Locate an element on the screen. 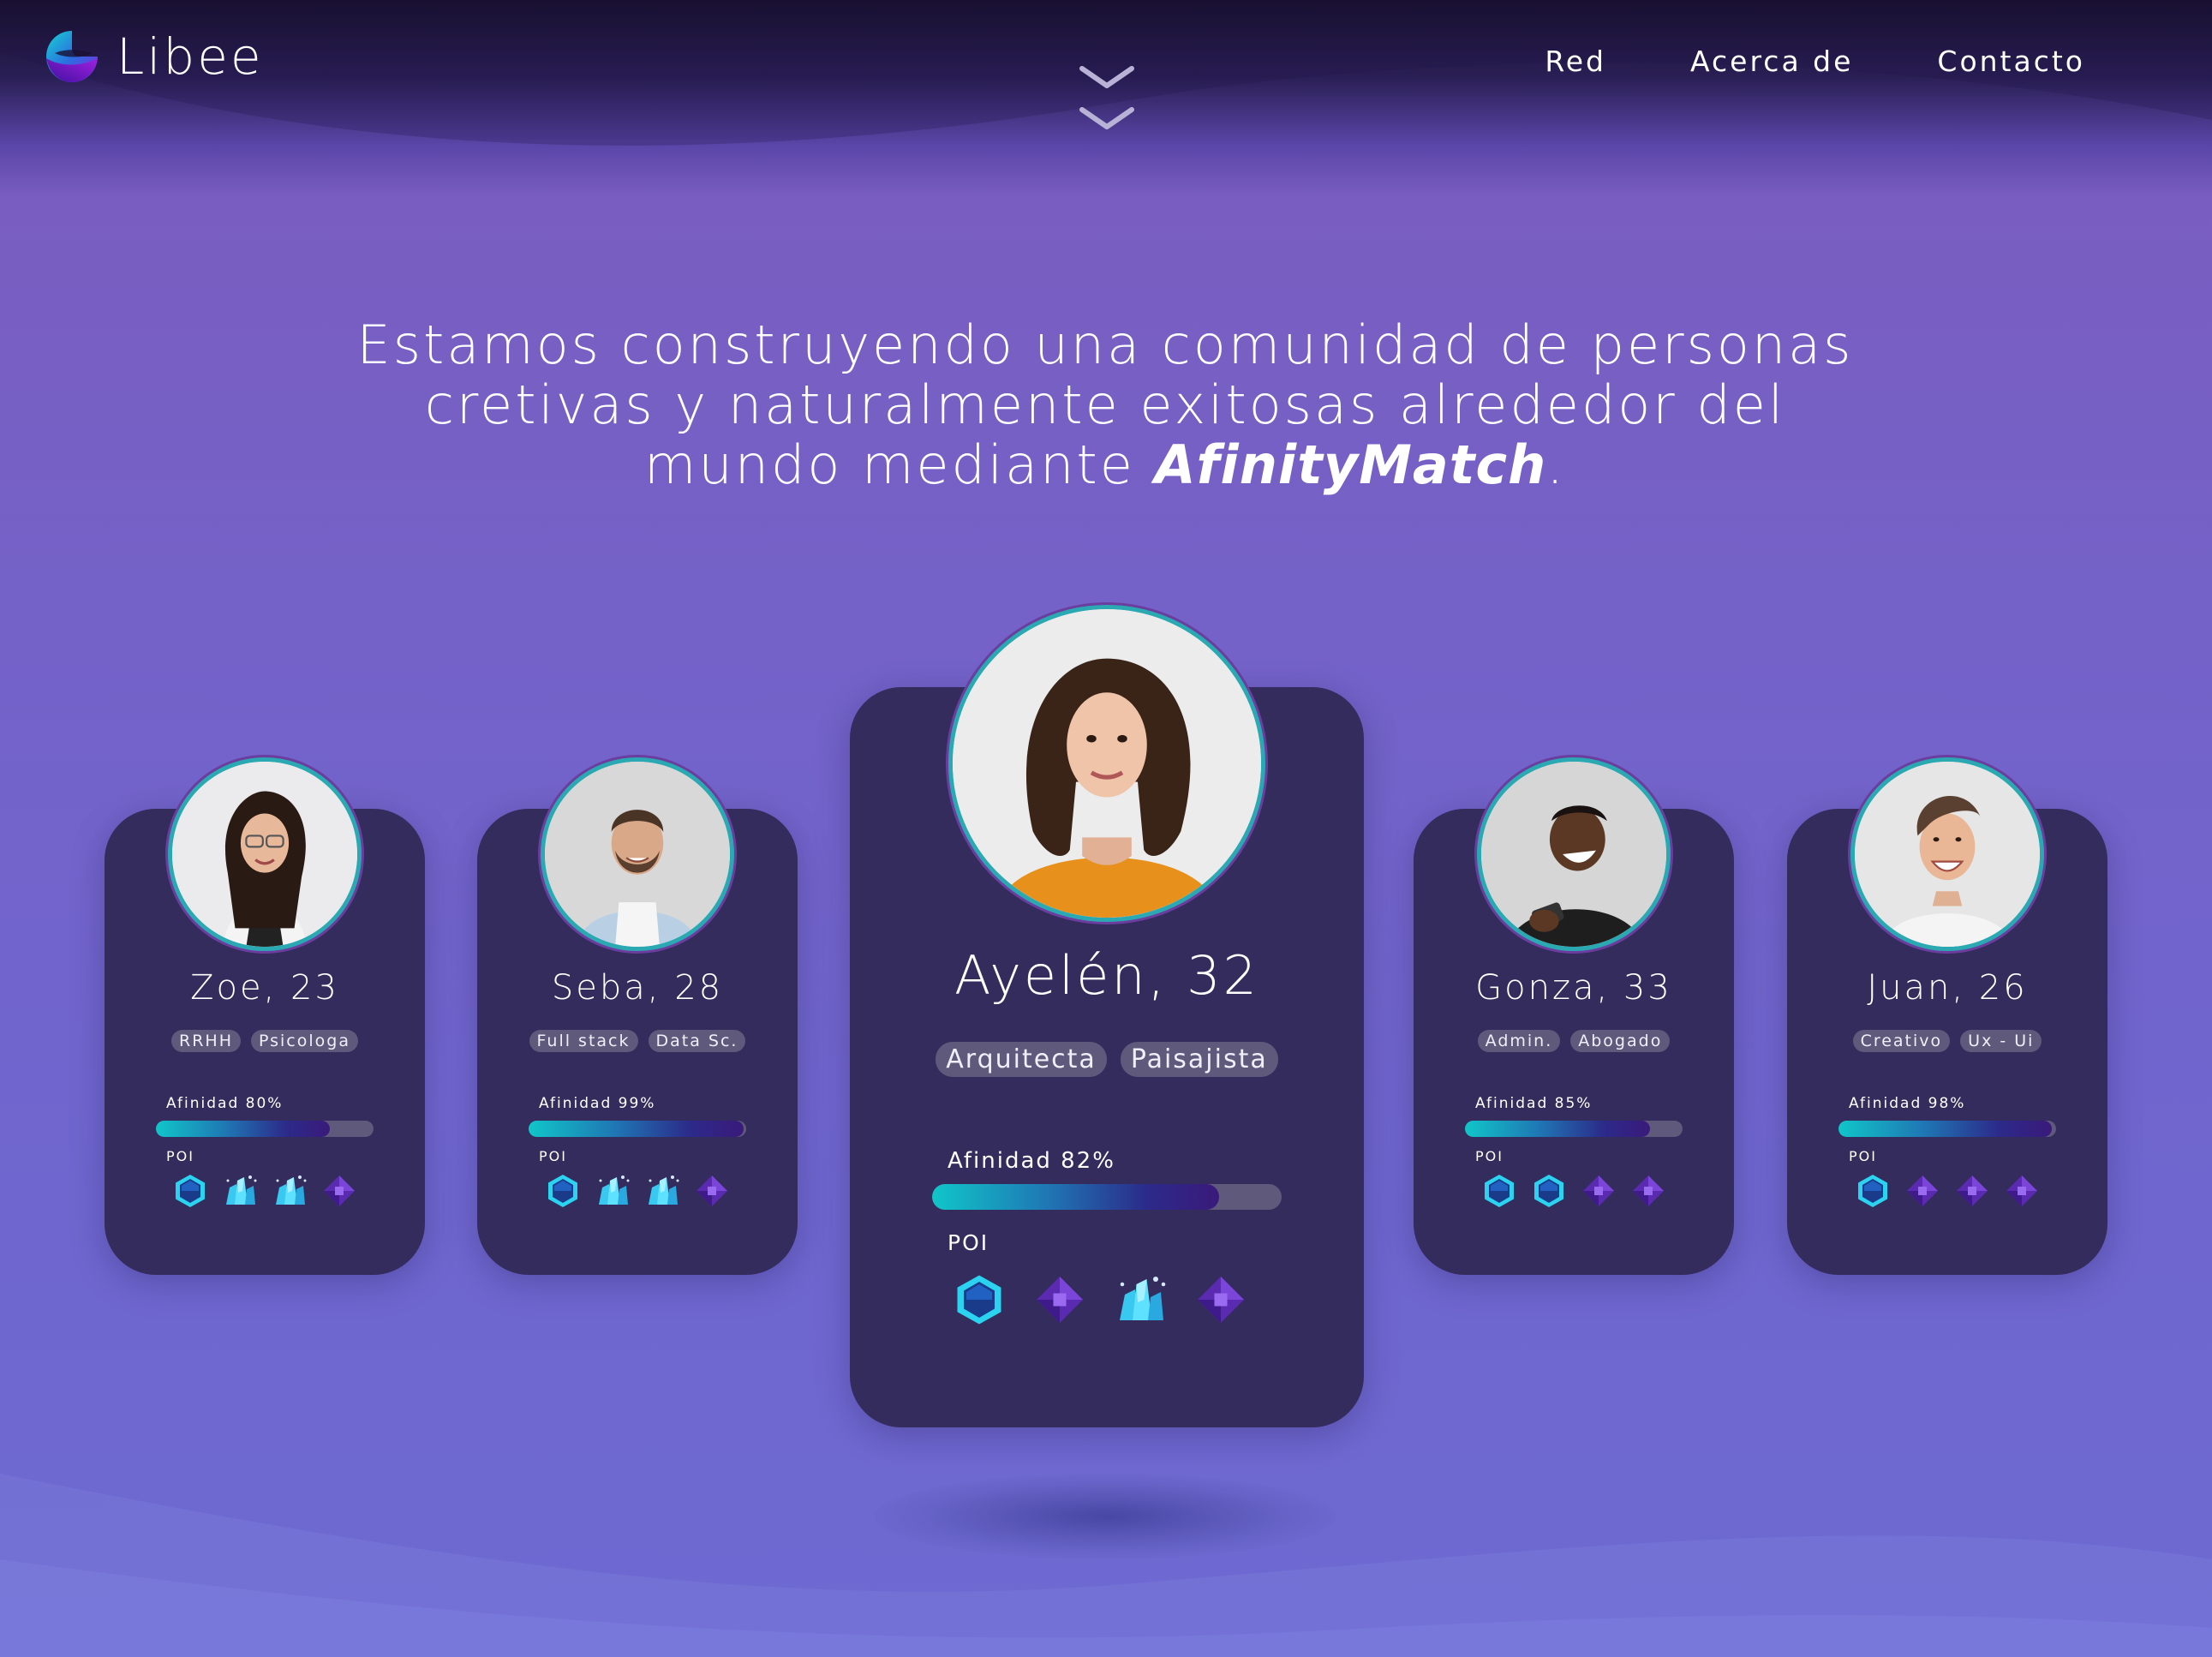  profile-name: Ayelén, 32 is located at coordinates (1106, 975).